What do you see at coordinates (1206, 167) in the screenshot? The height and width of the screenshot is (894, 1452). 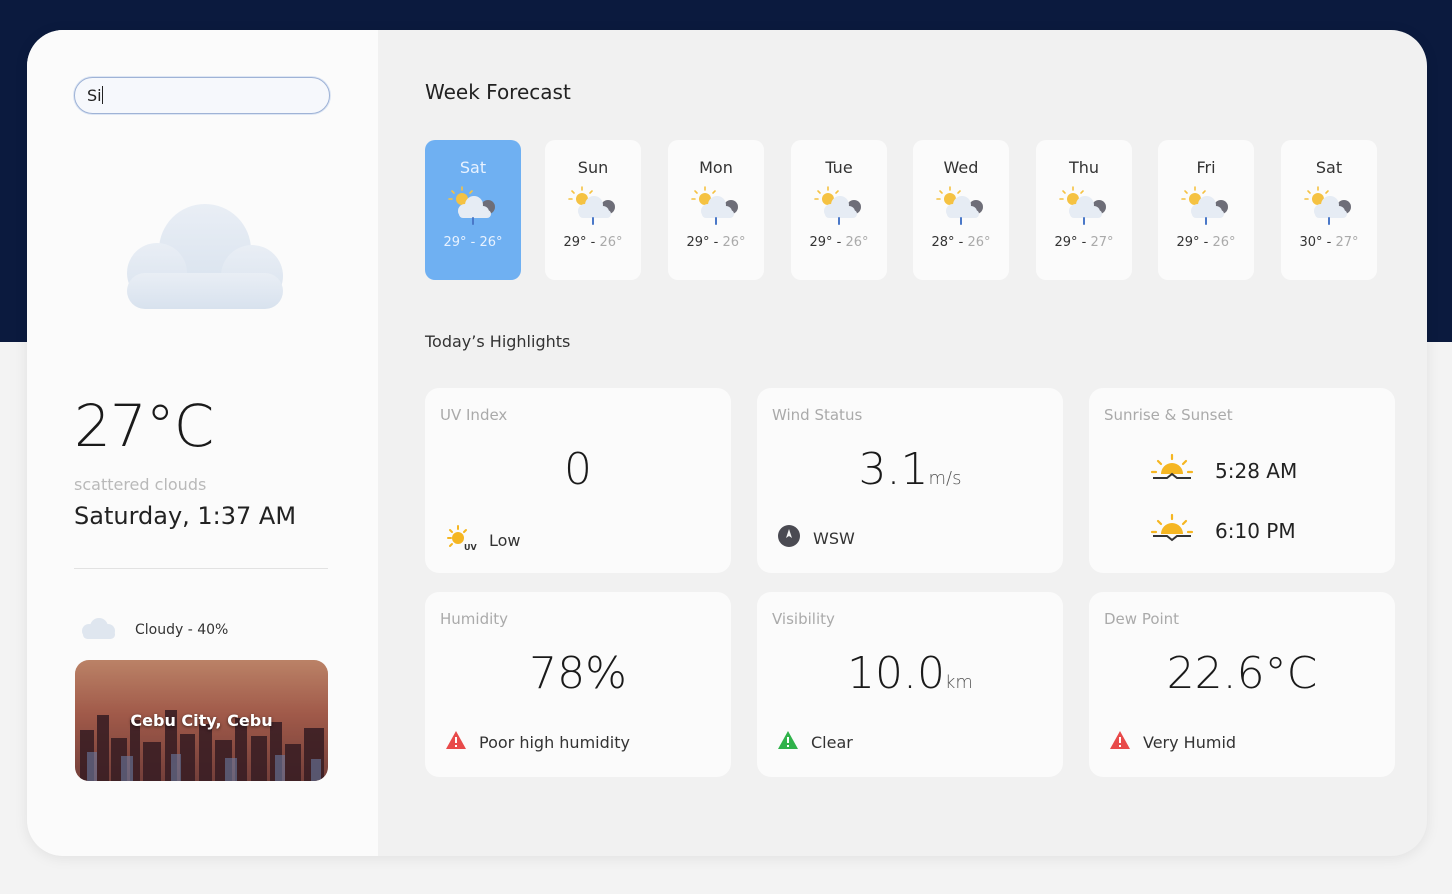 I see `forecast-day-name: Fri` at bounding box center [1206, 167].